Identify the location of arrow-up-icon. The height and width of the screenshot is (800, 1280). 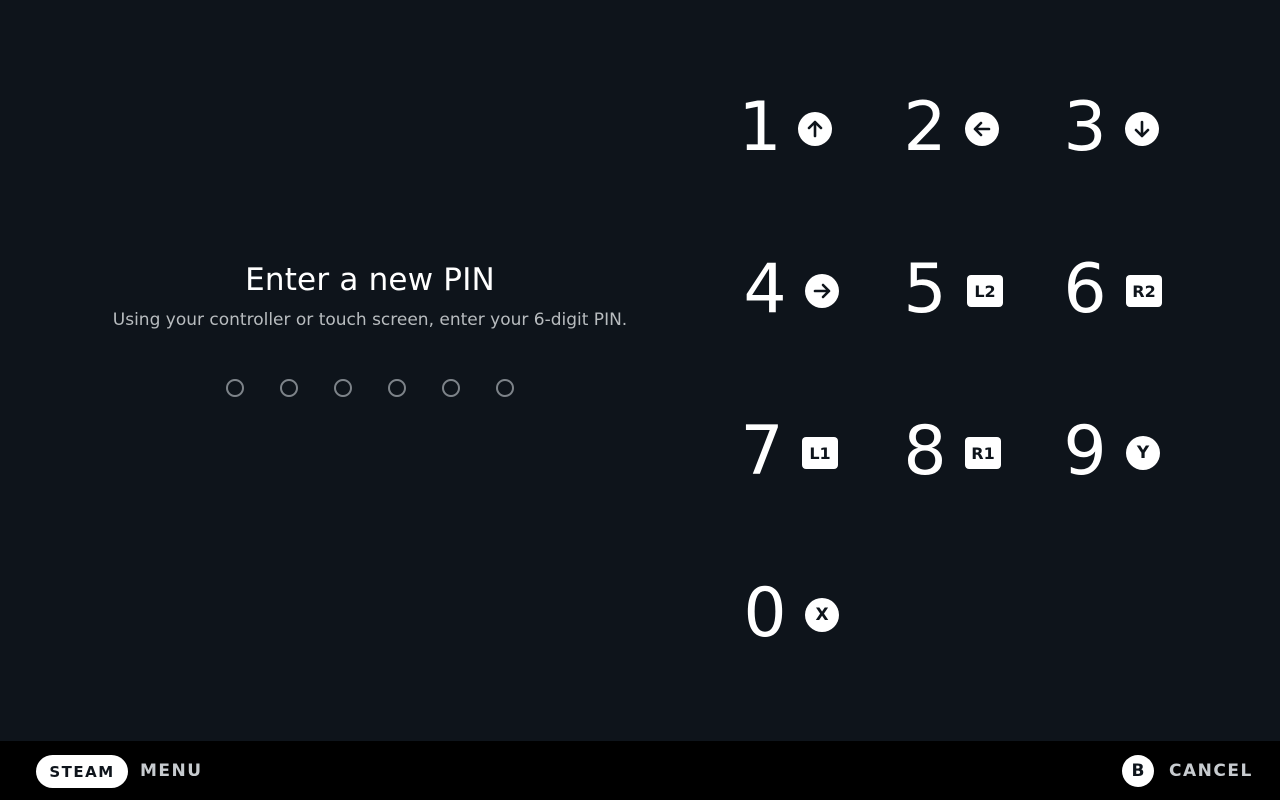
(815, 129).